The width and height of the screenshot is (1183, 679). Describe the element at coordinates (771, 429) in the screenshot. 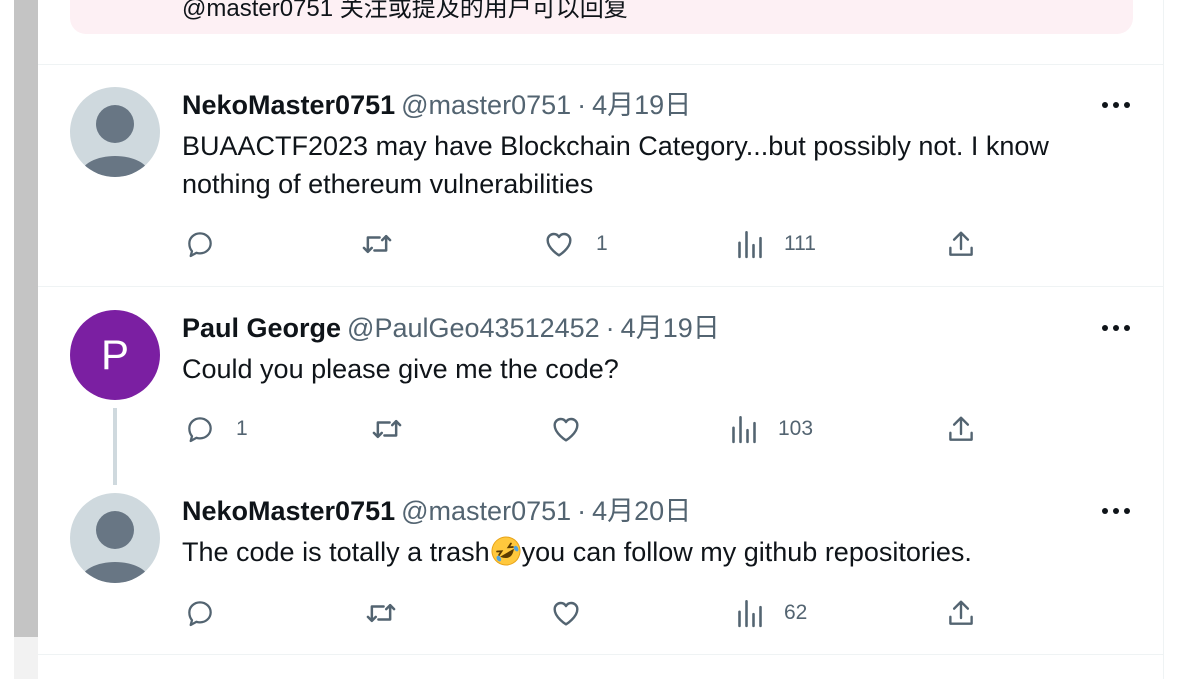

I see `views-button: 103` at that location.